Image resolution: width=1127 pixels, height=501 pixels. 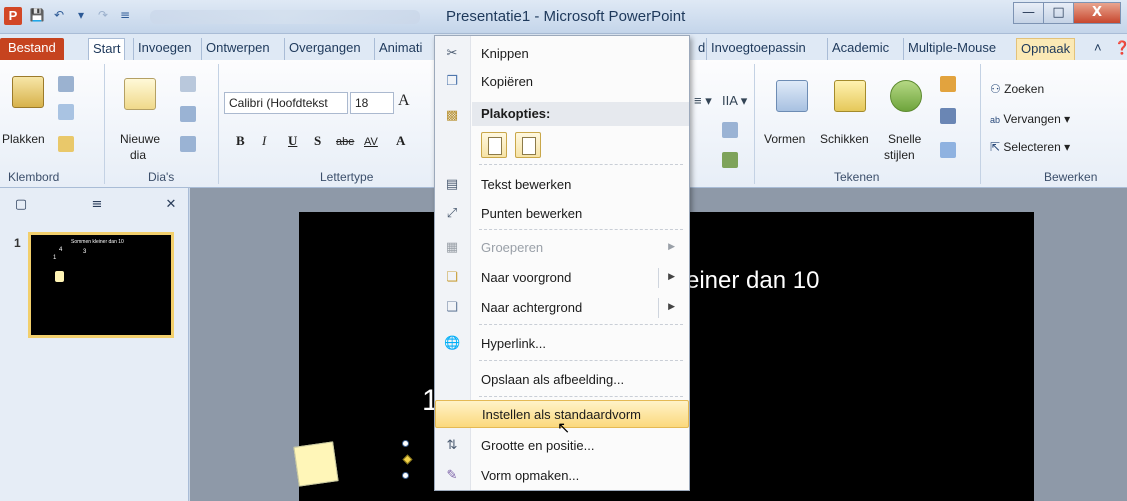 I want to click on hyperlink-icon: 🌐, so click(x=452, y=343).